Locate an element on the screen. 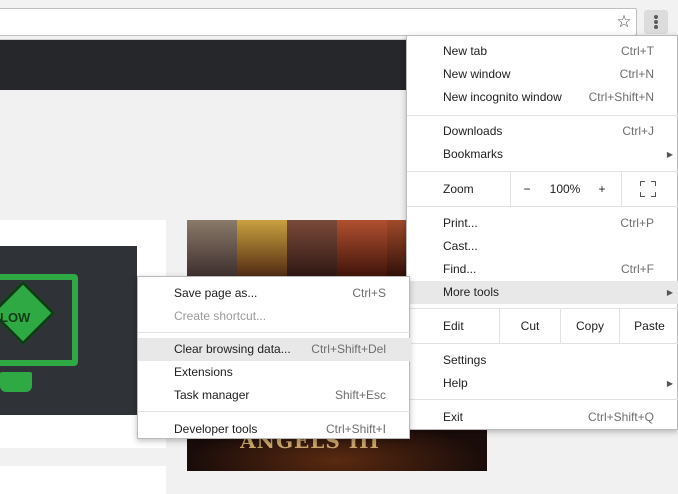 The height and width of the screenshot is (494, 678). zoom-label: Zoom is located at coordinates (458, 189).